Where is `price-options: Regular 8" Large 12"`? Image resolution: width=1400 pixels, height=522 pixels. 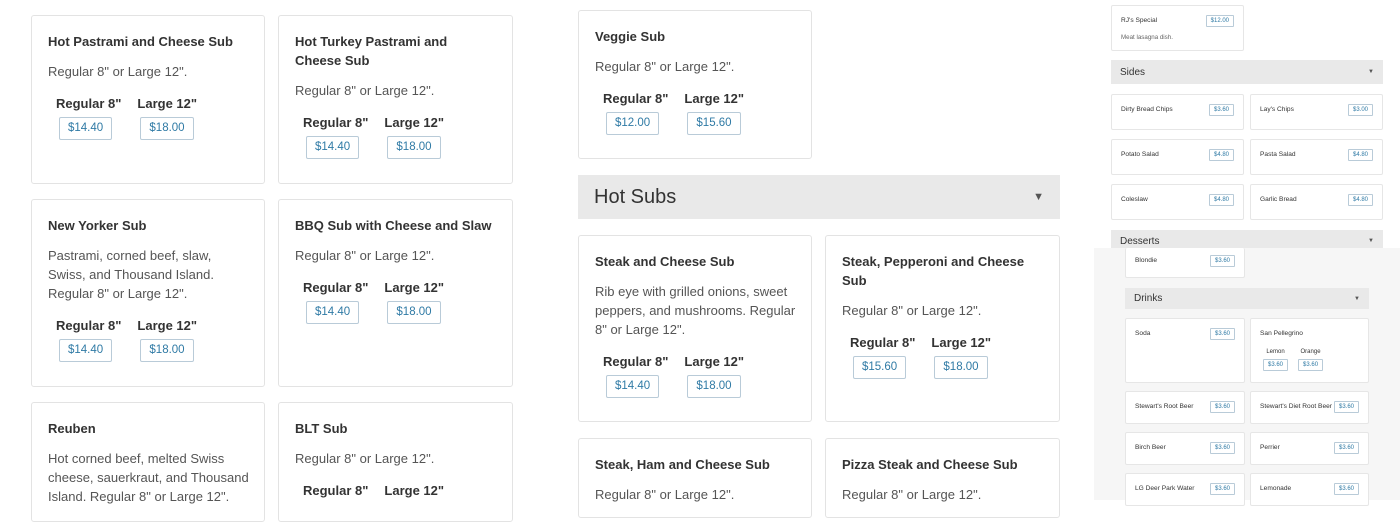 price-options: Regular 8" Large 12" is located at coordinates (400, 491).